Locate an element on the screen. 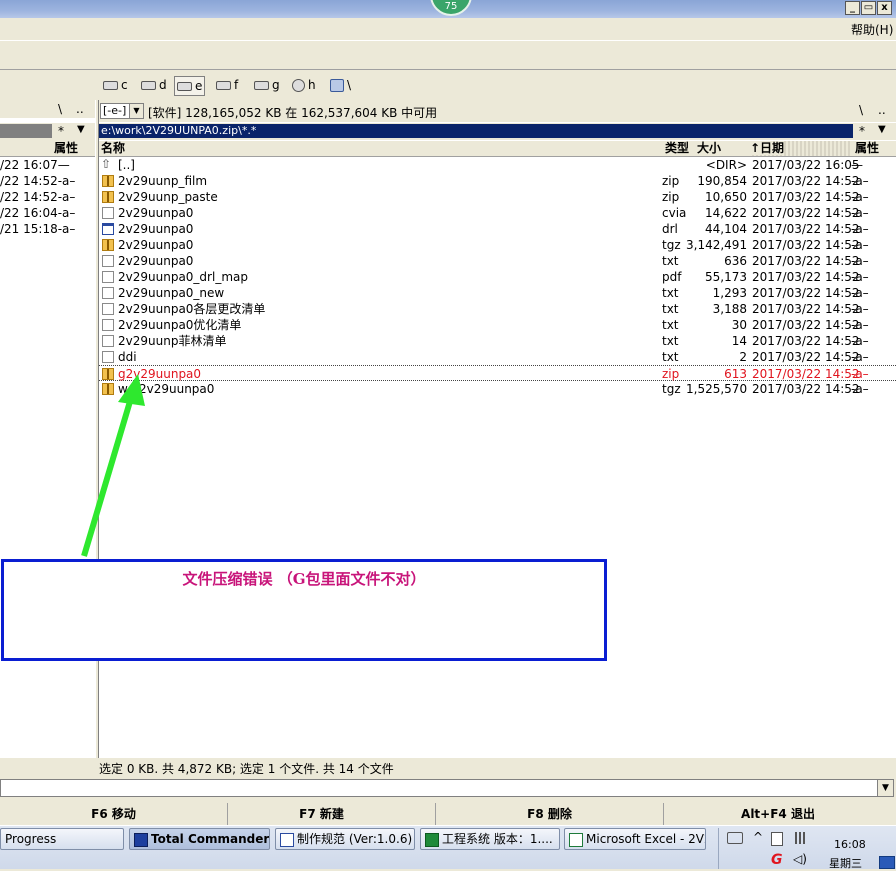 This screenshot has width=896, height=871. current-path: e:\work\2V29UUNPA0.zip\*.* is located at coordinates (476, 131).